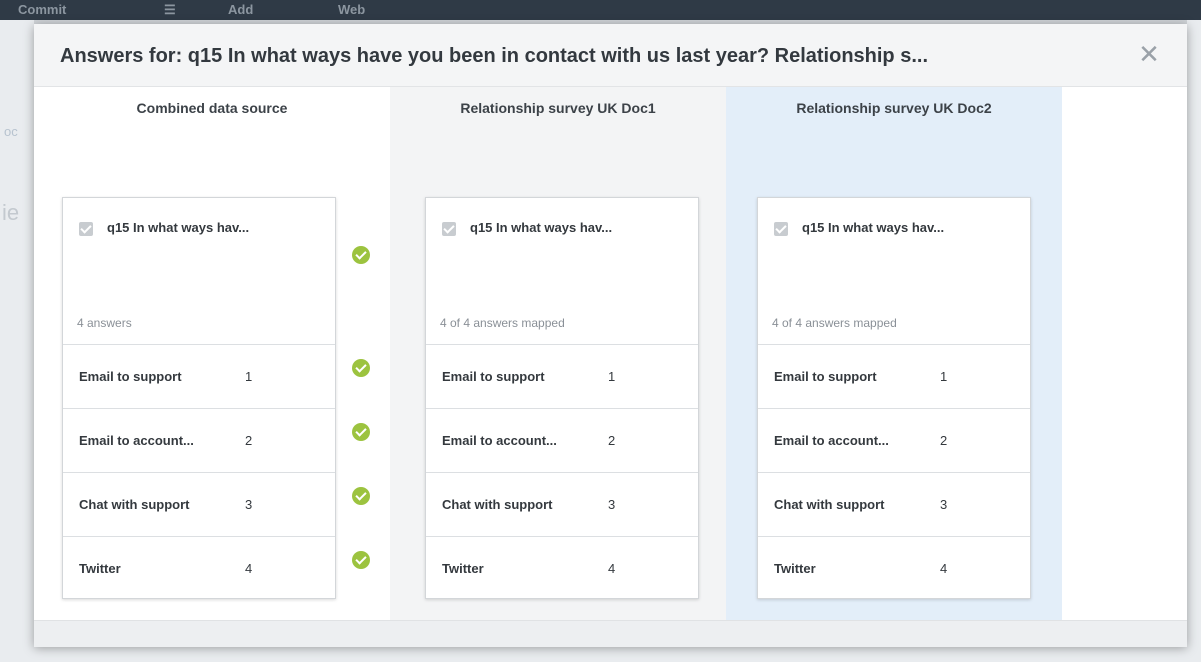  What do you see at coordinates (212, 108) in the screenshot?
I see `column-header: Combined data source` at bounding box center [212, 108].